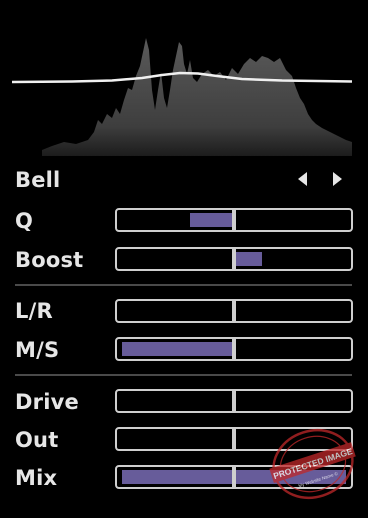 This screenshot has width=368, height=518. I want to click on q-slider-fill, so click(211, 220).